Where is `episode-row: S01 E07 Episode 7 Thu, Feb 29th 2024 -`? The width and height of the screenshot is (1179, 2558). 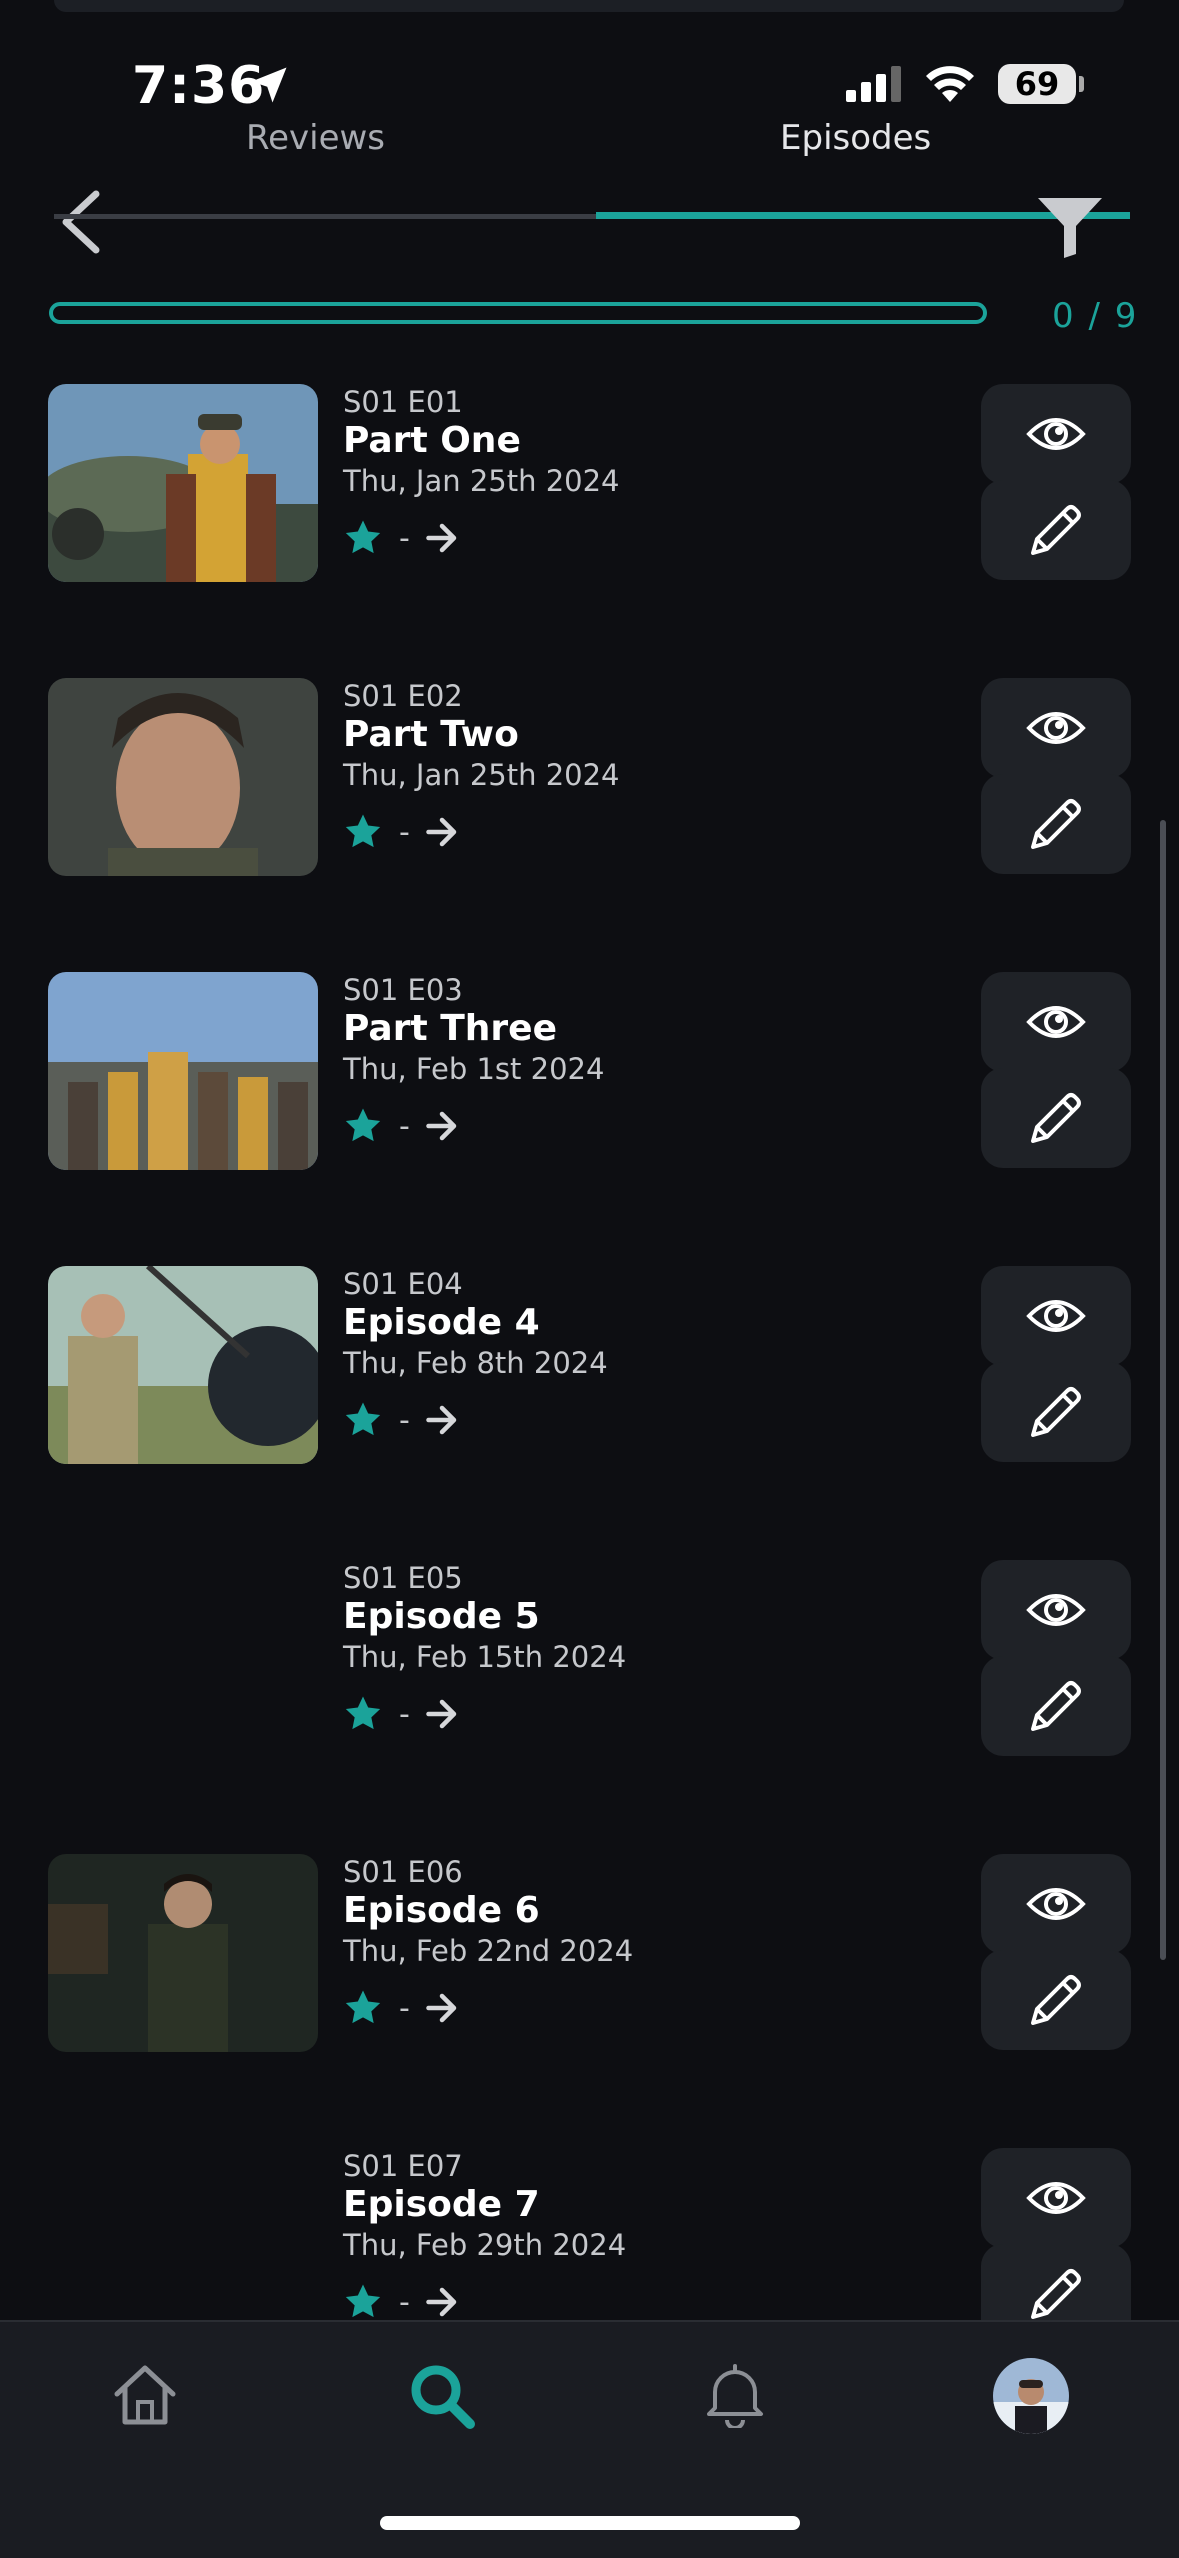 episode-row: S01 E07 Episode 7 Thu, Feb 29th 2024 - is located at coordinates (589, 2232).